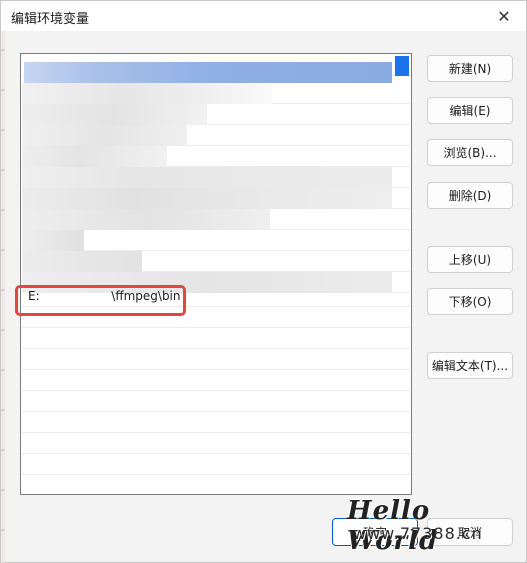  I want to click on background-window-edge, so click(3, 297).